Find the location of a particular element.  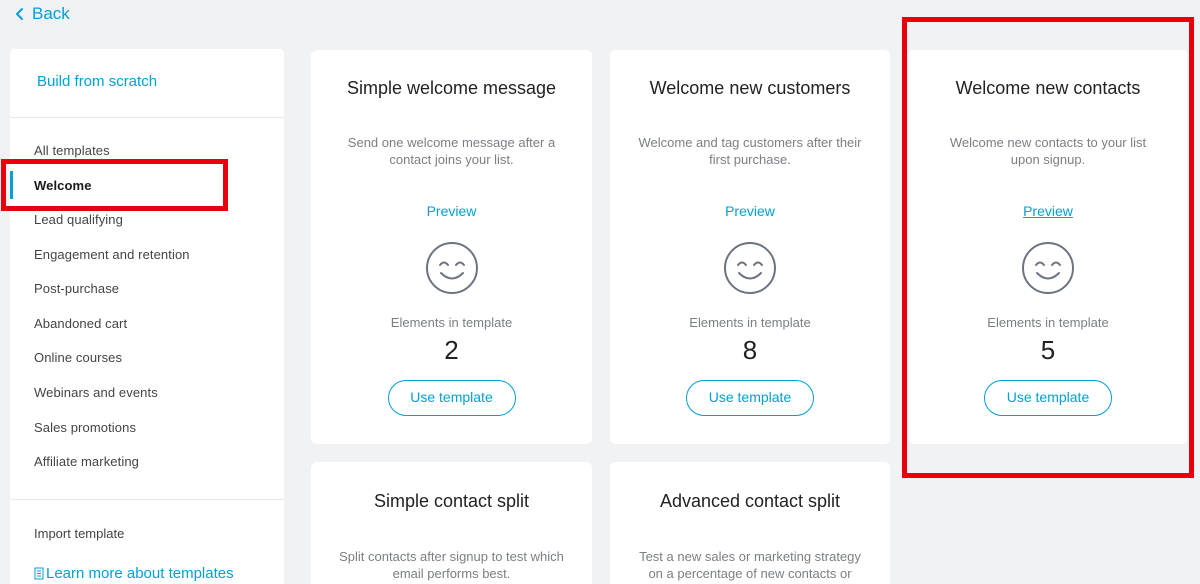

preview-label: Preview is located at coordinates (1048, 211).